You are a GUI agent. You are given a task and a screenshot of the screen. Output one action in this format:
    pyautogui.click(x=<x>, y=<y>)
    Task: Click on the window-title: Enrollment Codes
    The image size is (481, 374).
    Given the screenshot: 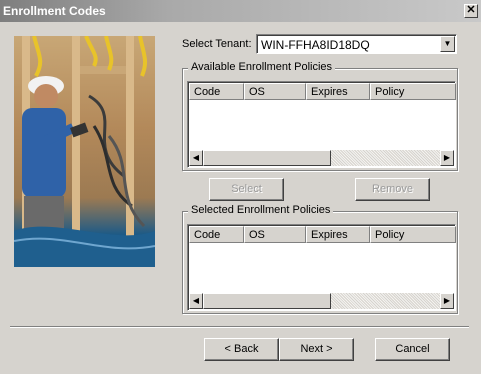 What is the action you would take?
    pyautogui.click(x=54, y=11)
    